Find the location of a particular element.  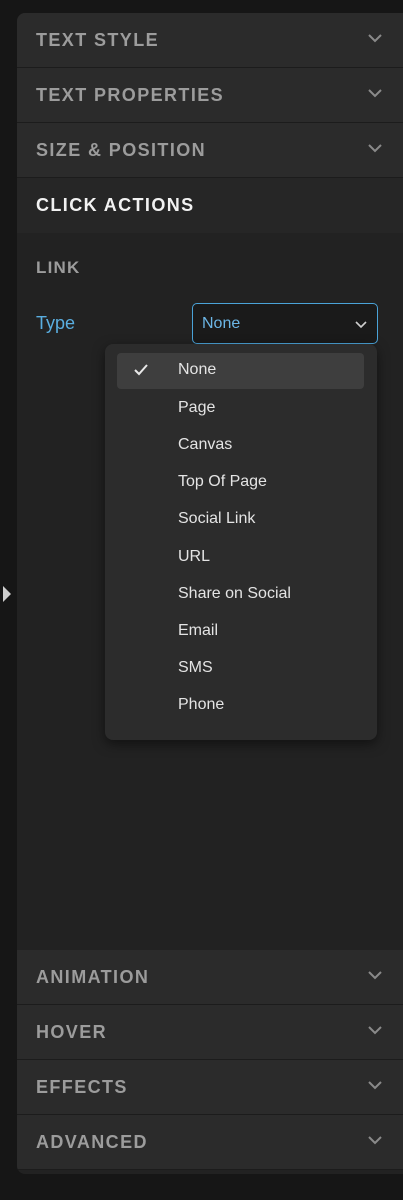

section-label: SIZE & POSITION is located at coordinates (121, 149).